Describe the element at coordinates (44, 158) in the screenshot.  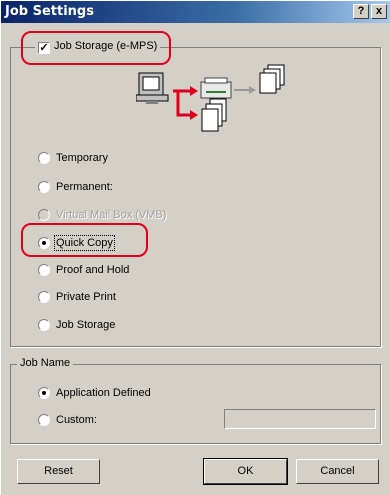
I see `temporary-radio` at that location.